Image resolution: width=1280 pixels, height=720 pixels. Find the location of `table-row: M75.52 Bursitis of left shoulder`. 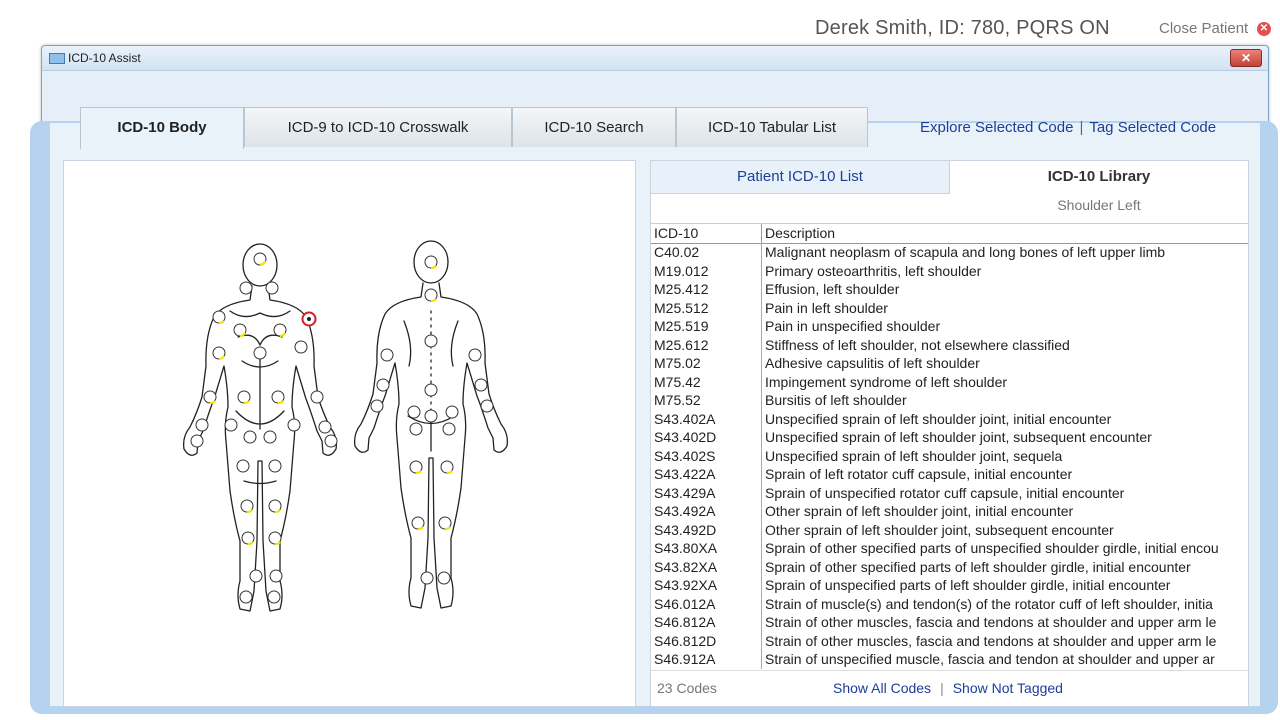

table-row: M75.52 Bursitis of left shoulder is located at coordinates (949, 400).